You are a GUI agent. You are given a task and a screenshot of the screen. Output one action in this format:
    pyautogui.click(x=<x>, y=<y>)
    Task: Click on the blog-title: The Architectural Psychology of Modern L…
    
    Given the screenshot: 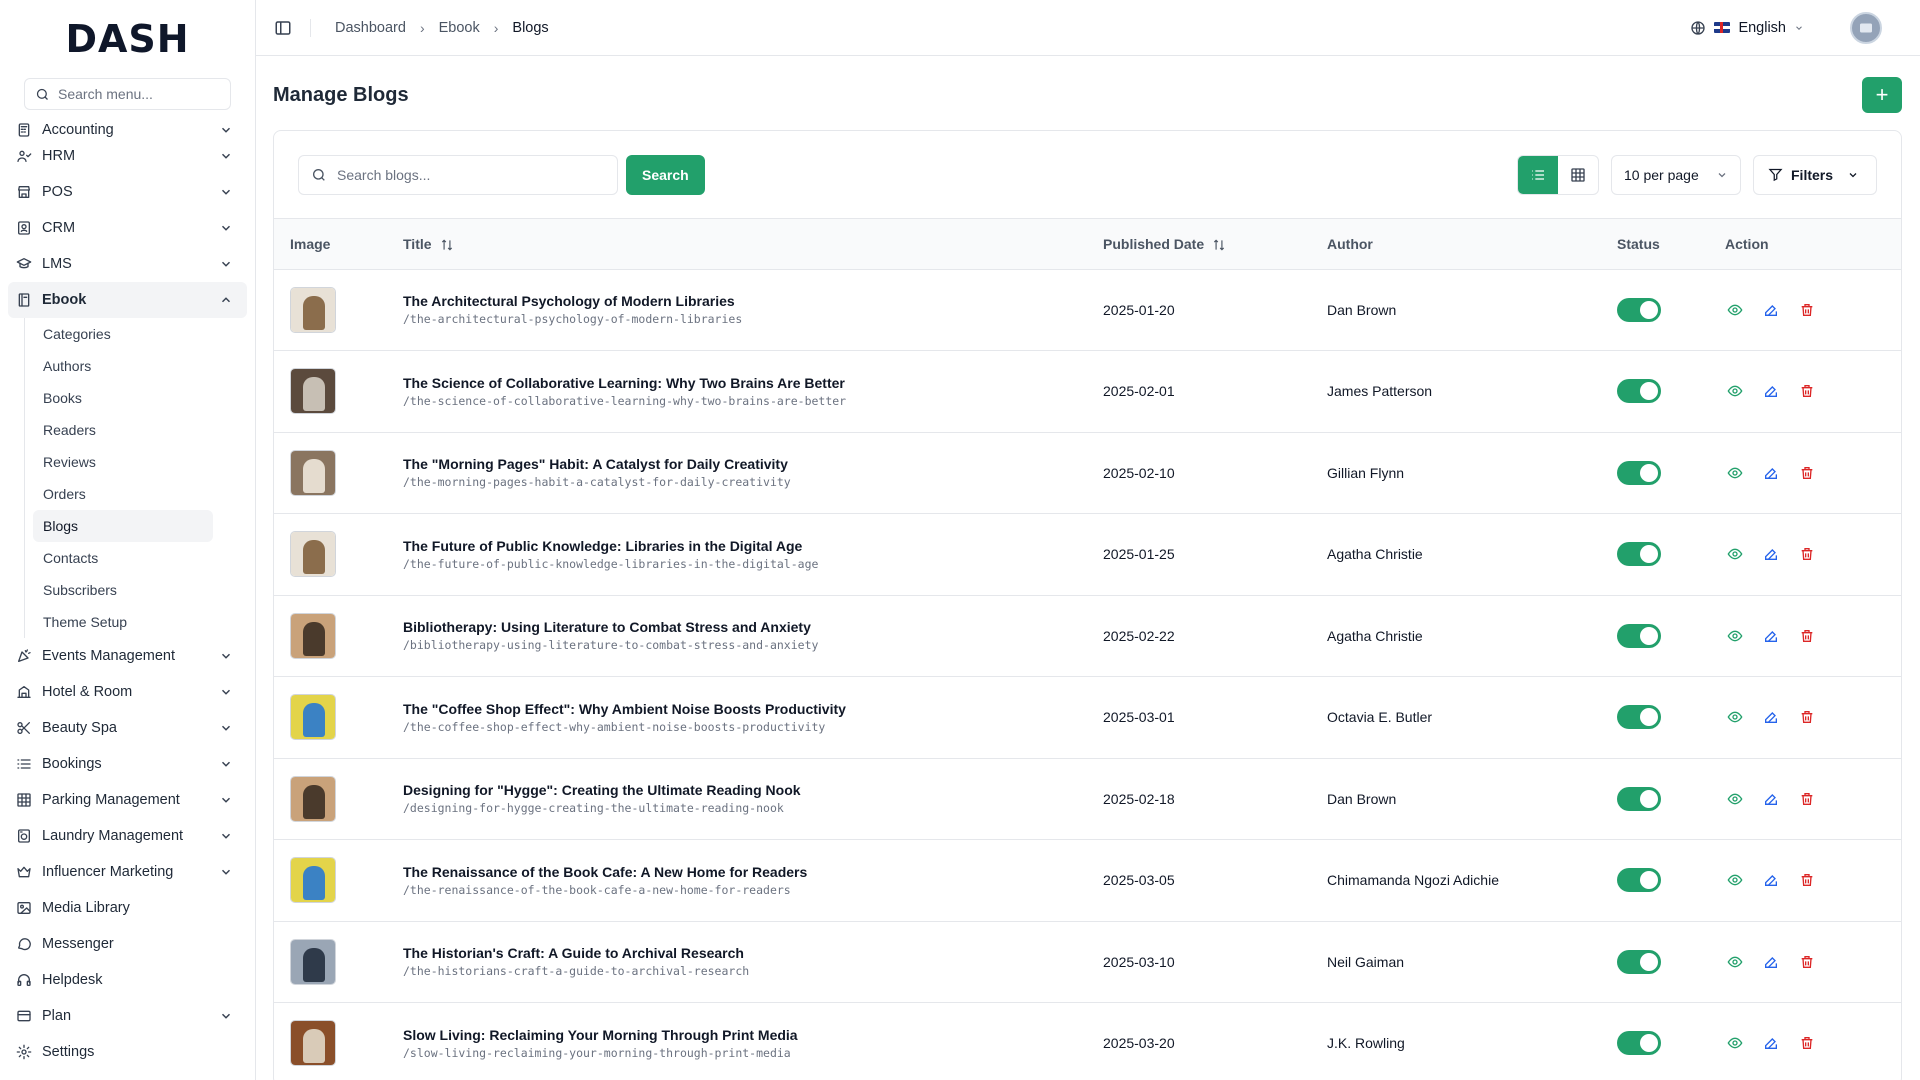 What is the action you would take?
    pyautogui.click(x=737, y=301)
    